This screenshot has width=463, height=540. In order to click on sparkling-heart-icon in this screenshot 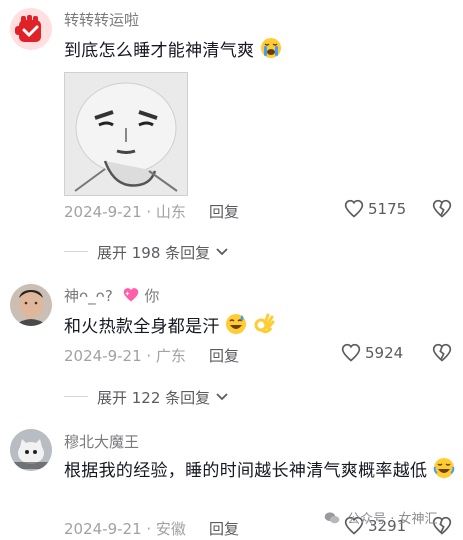, I will do `click(130, 295)`.